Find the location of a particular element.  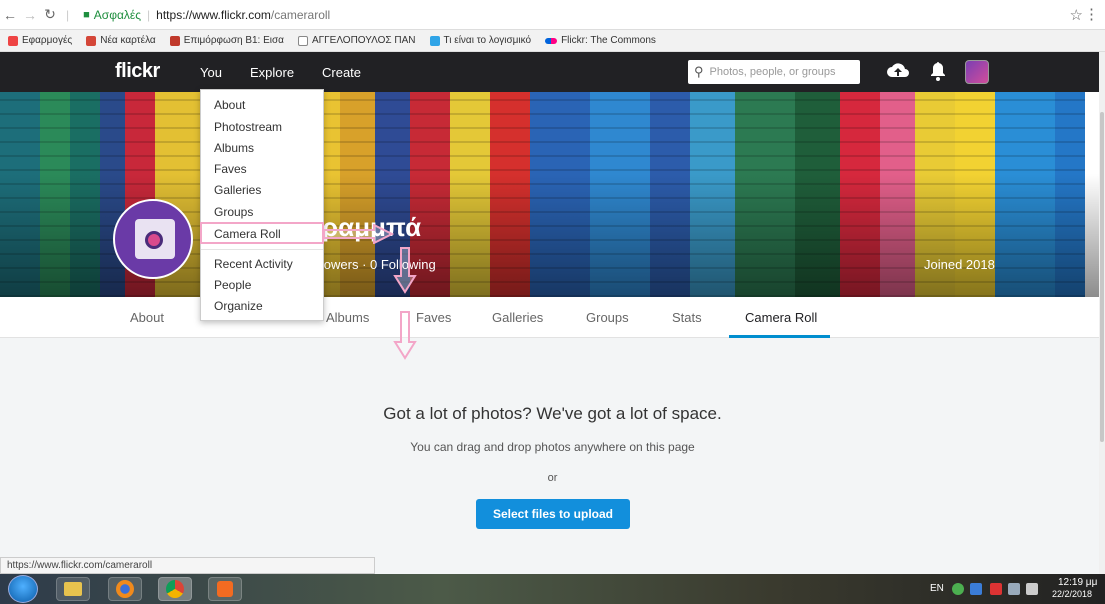

profile-follow-stats: llowers · 0 Following is located at coordinates (377, 264).